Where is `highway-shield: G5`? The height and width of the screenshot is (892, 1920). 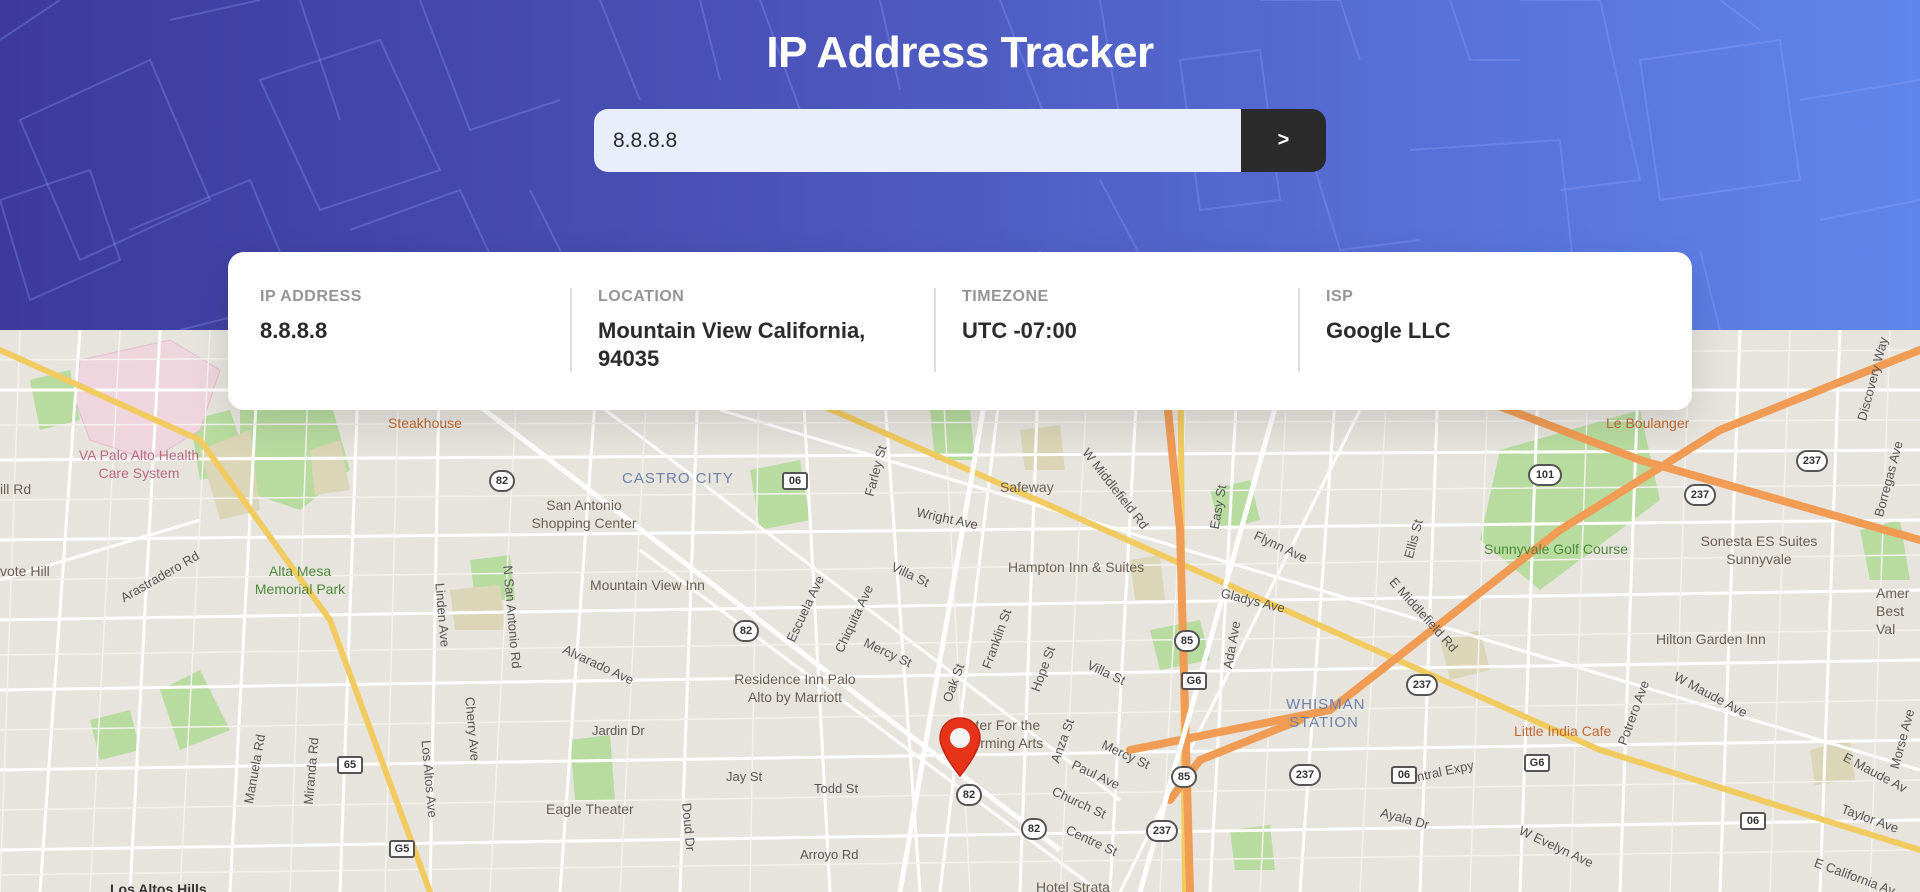
highway-shield: G5 is located at coordinates (402, 849).